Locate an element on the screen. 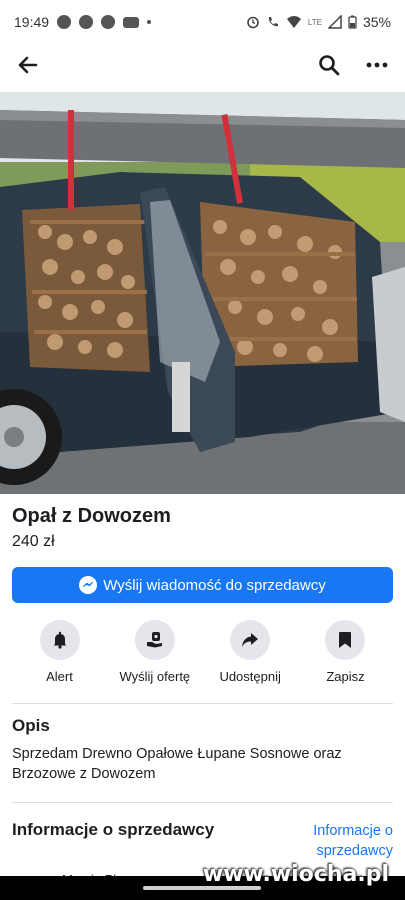  send-offer-icon-circle is located at coordinates (154, 640).